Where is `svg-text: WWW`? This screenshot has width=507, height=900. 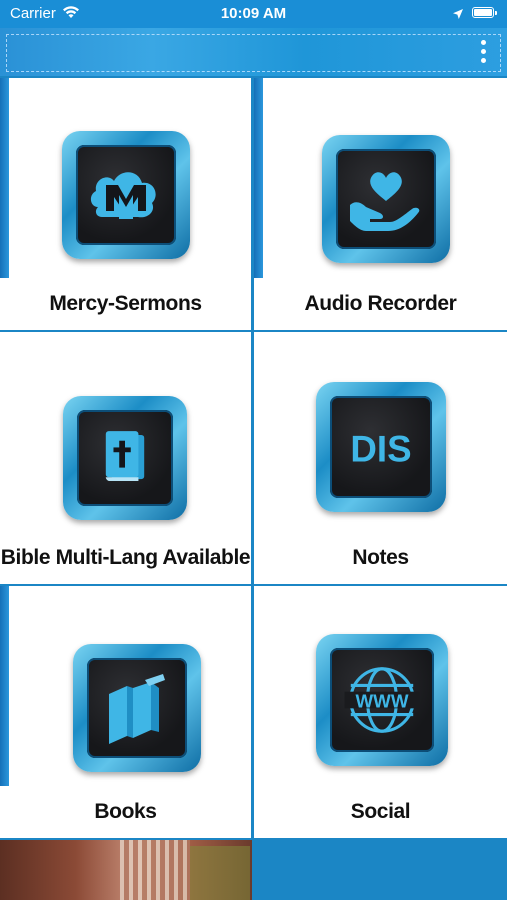
svg-text: WWW is located at coordinates (382, 700).